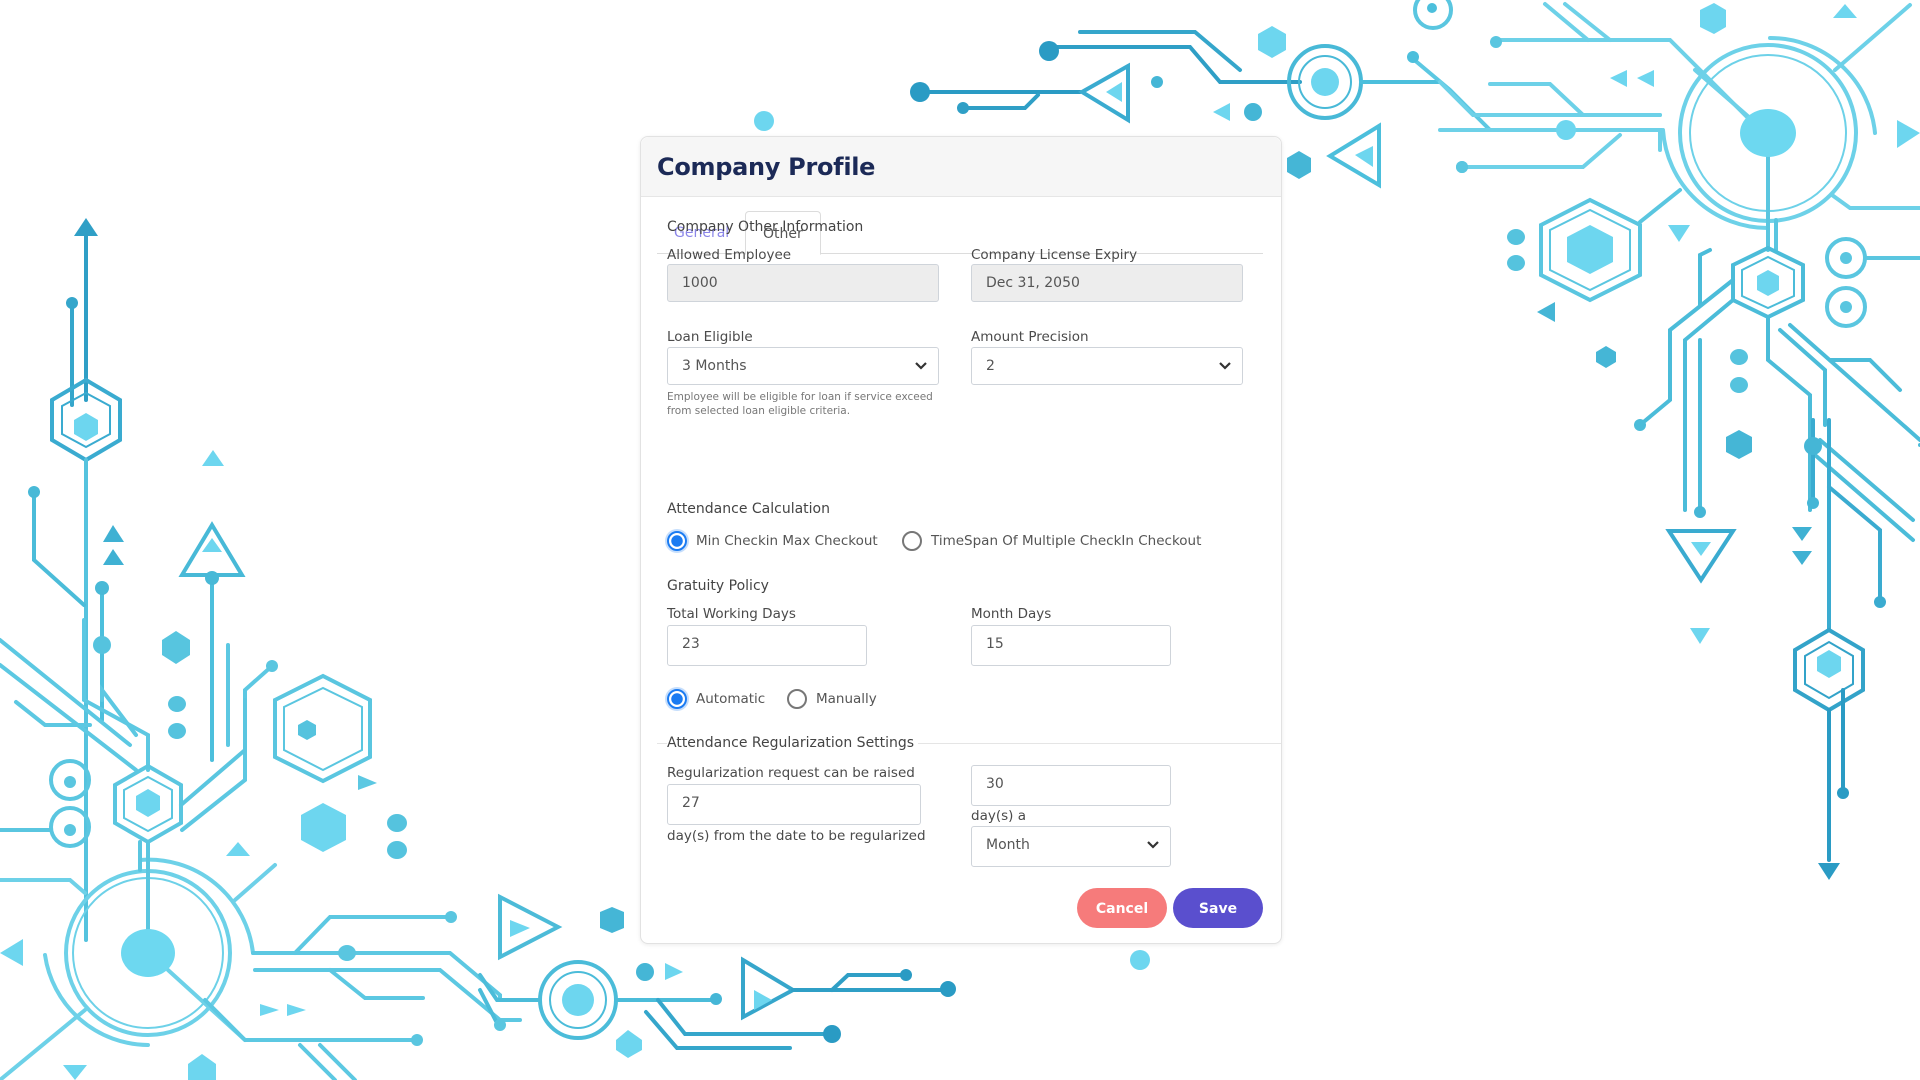 This screenshot has height=1080, width=1920. What do you see at coordinates (1008, 845) in the screenshot?
I see `regularization-period-value: Month` at bounding box center [1008, 845].